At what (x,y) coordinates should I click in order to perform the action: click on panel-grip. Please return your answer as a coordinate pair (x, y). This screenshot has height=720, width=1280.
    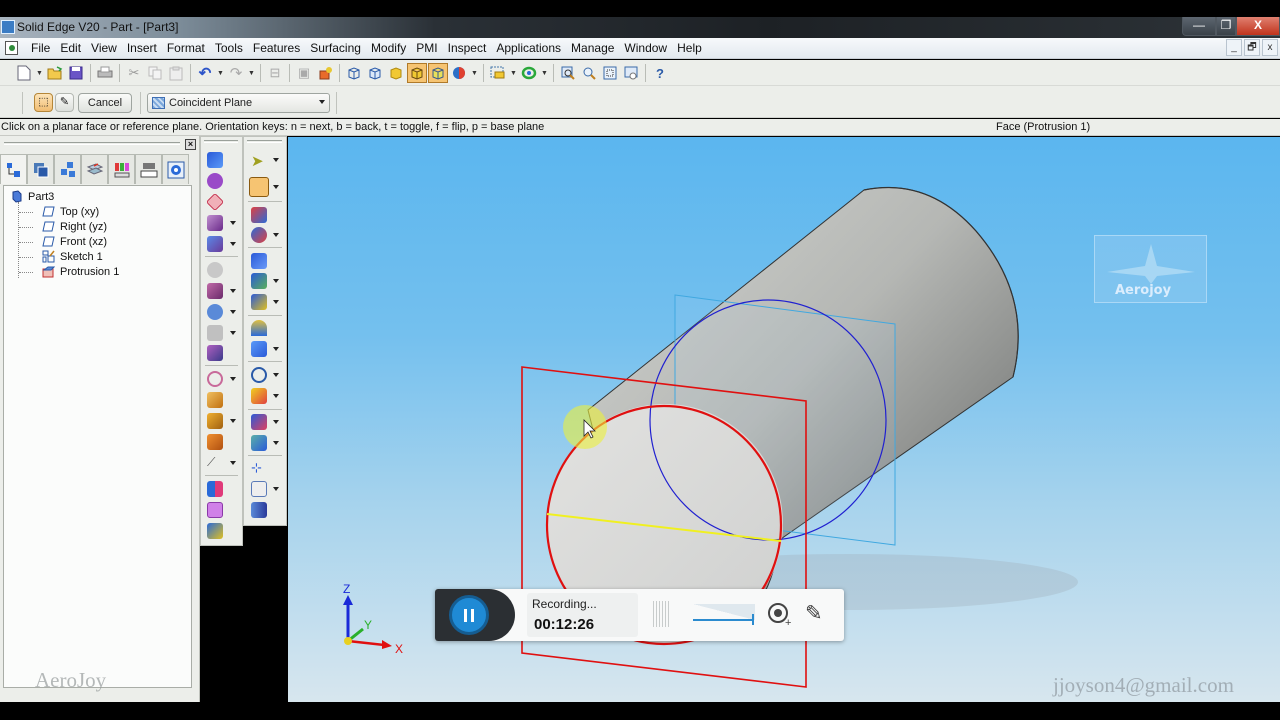
    Looking at the image, I should click on (92, 143).